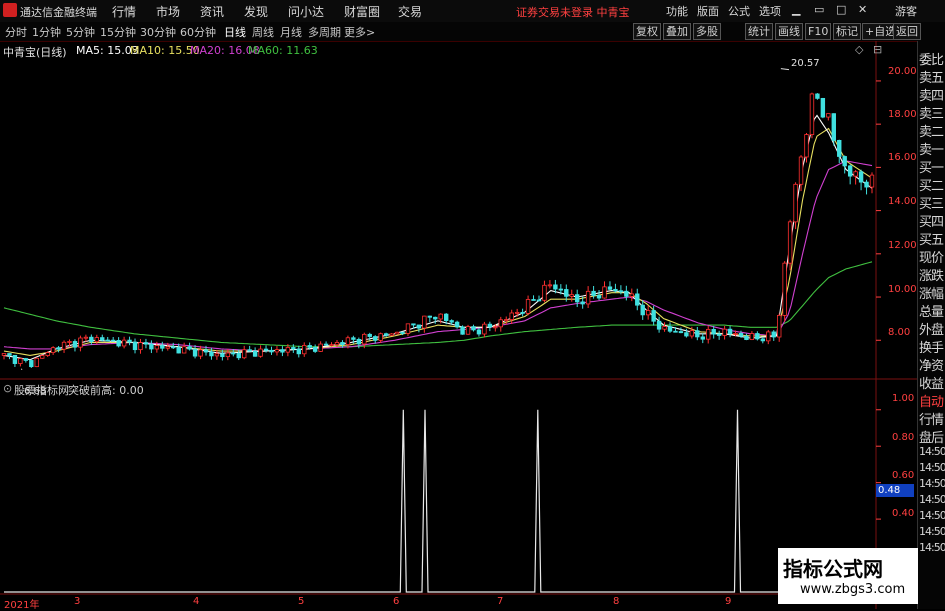 The image size is (945, 611). Describe the element at coordinates (80, 32) in the screenshot. I see `period-5min: 5分钟` at that location.